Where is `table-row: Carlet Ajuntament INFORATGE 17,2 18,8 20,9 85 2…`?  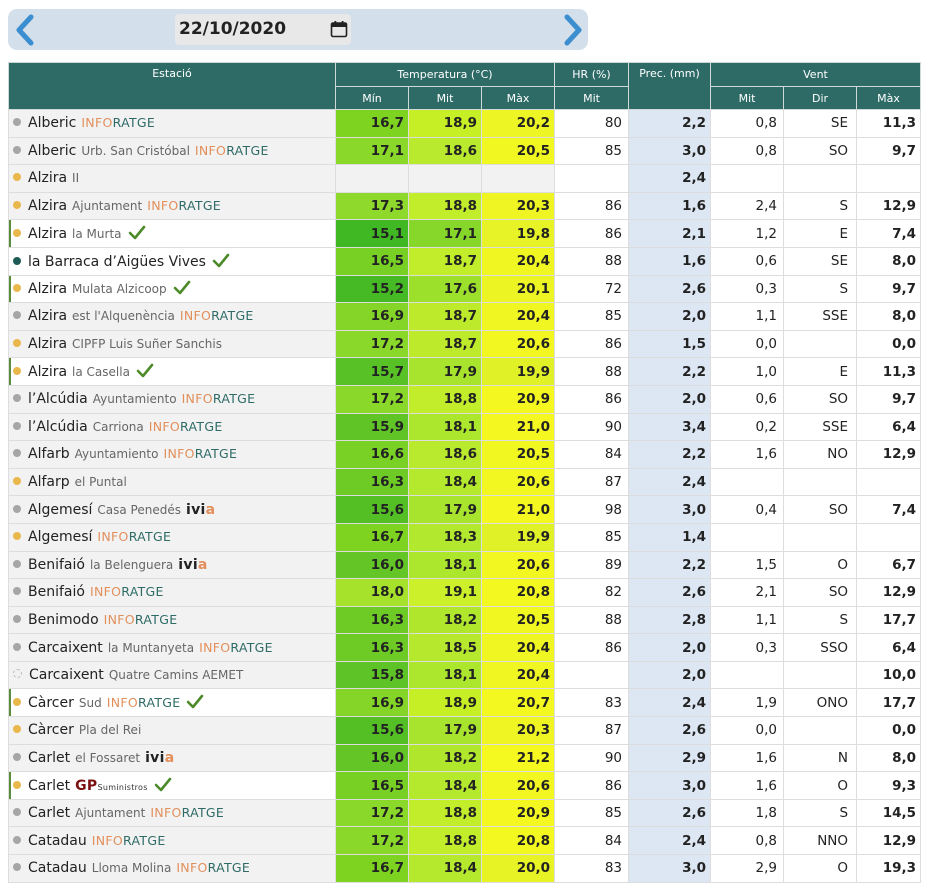 table-row: Carlet Ajuntament INFORATGE 17,2 18,8 20,9 85 2… is located at coordinates (465, 813).